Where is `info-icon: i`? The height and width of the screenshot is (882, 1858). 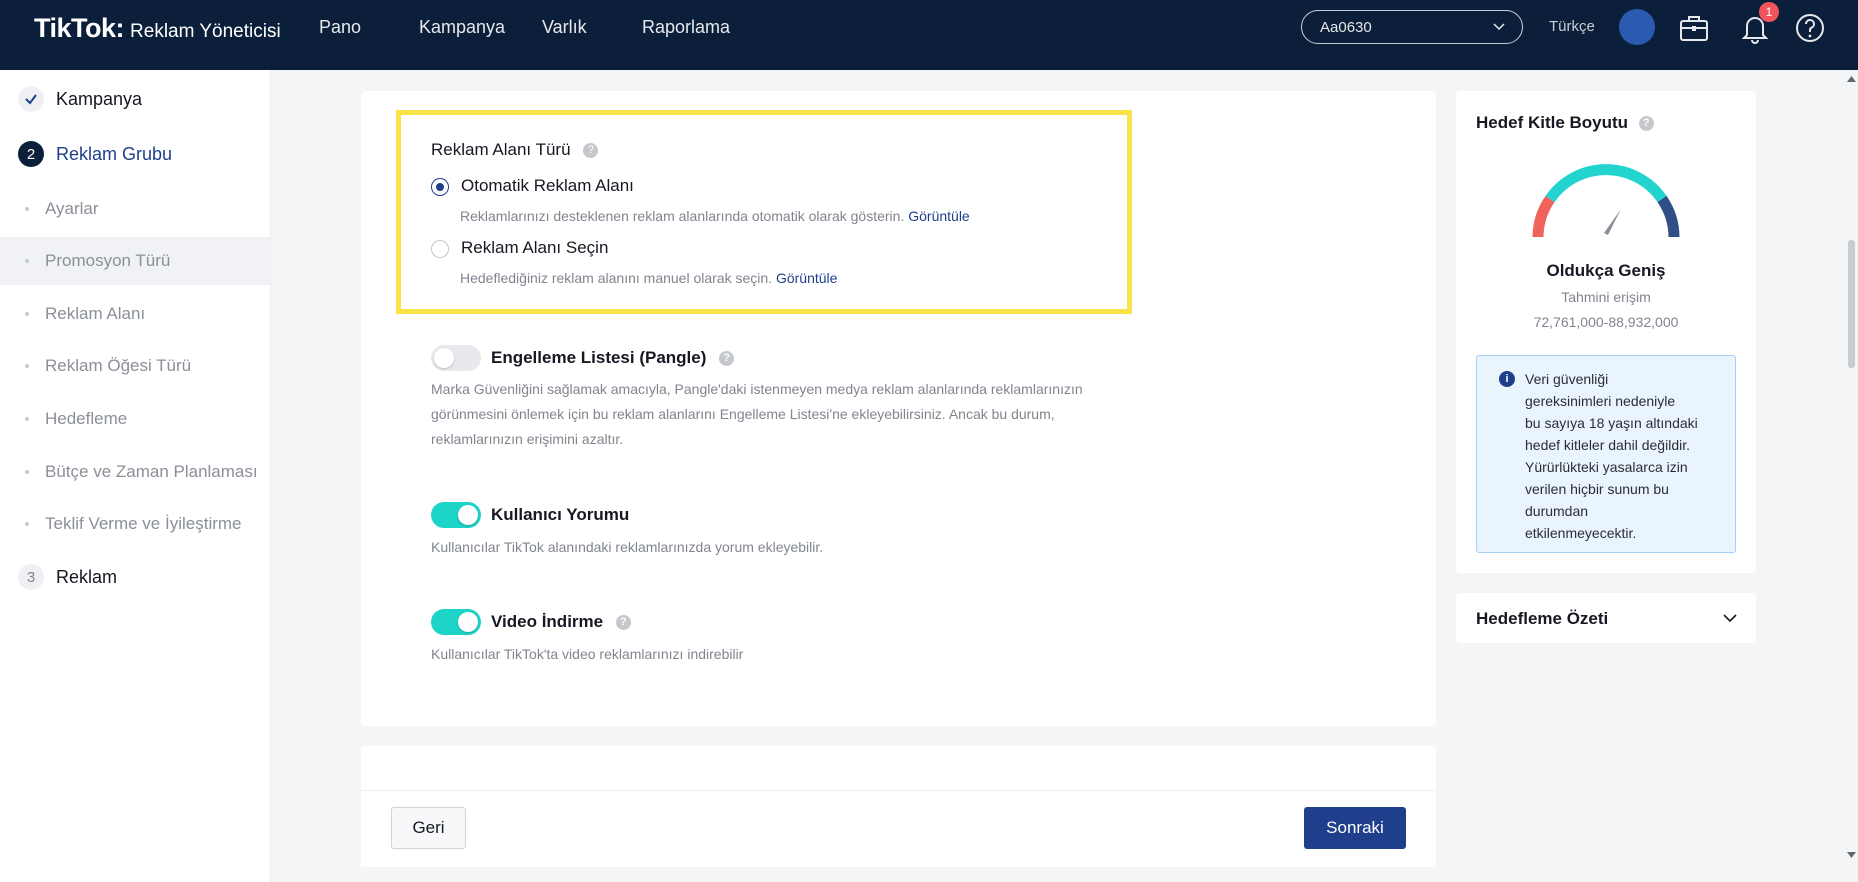
info-icon: i is located at coordinates (1507, 379).